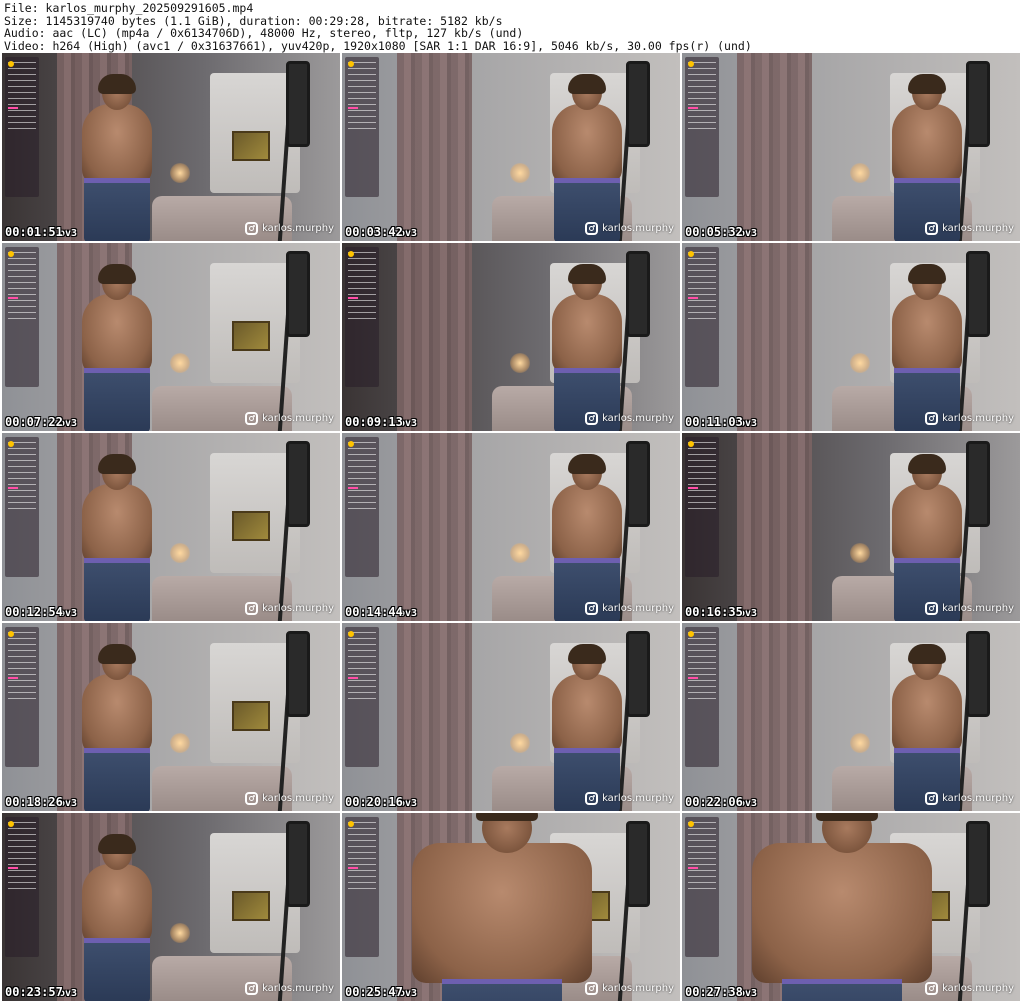 This screenshot has width=1024, height=1003. I want to click on thumbnail-timestamp: 00:11:03, so click(714, 422).